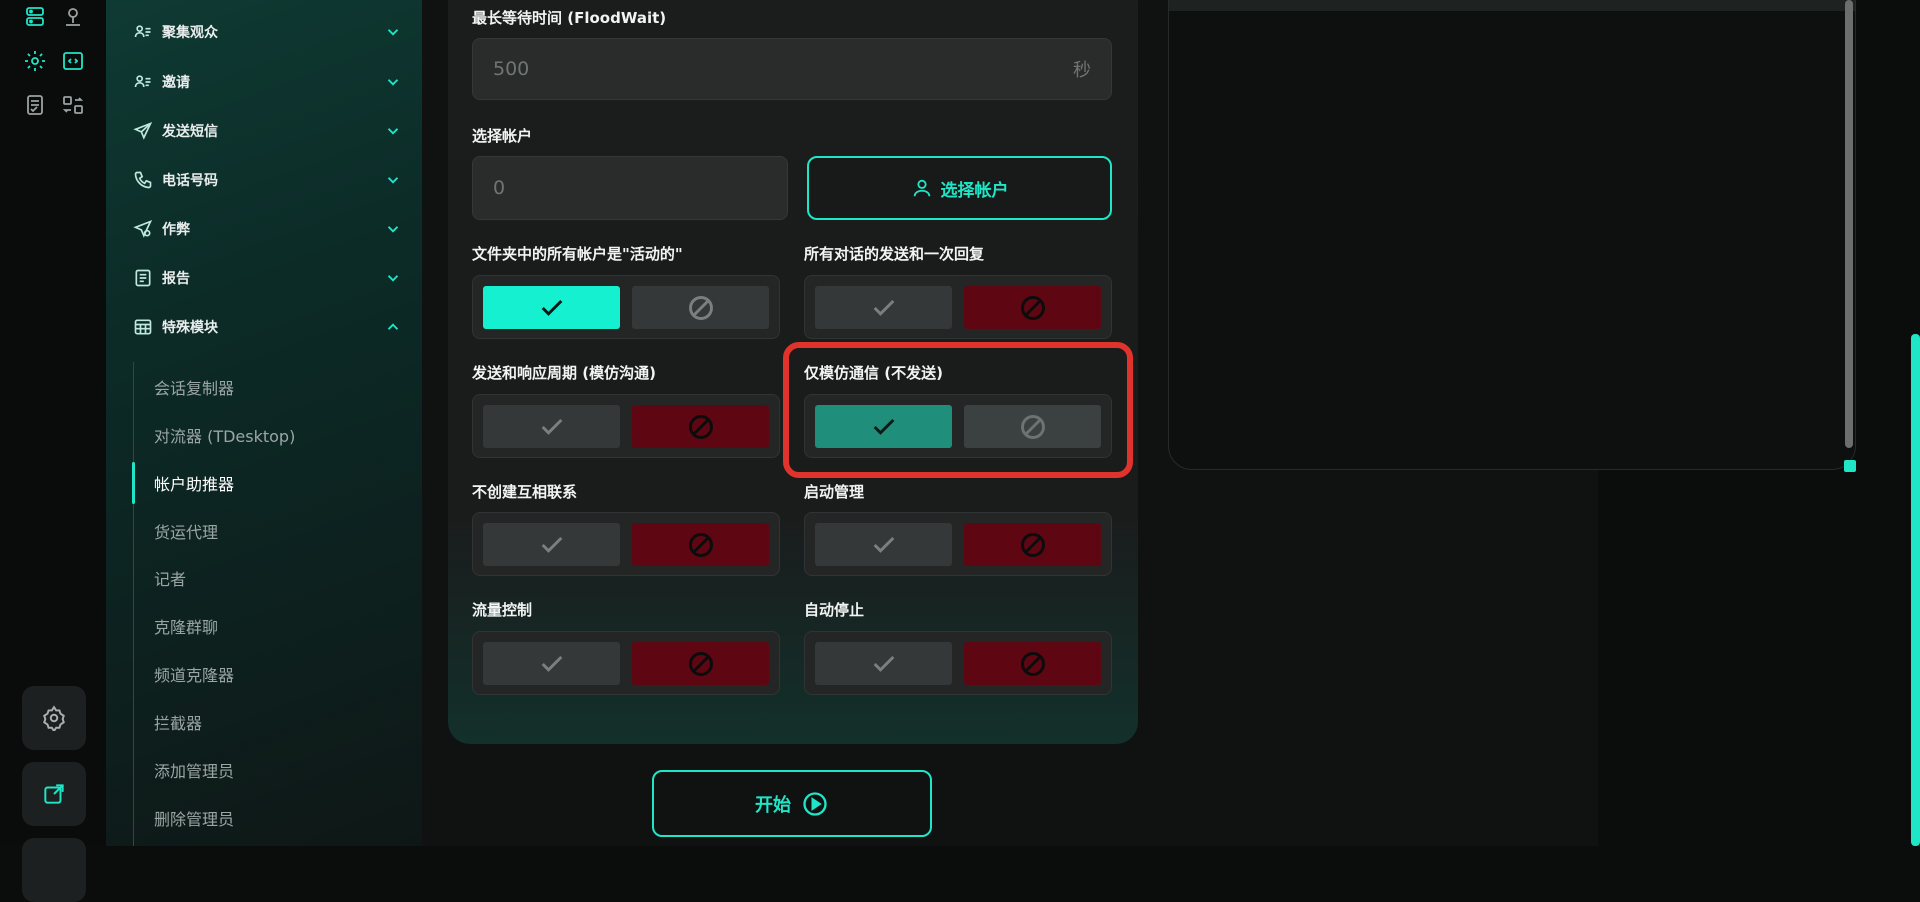  Describe the element at coordinates (190, 181) in the screenshot. I see `menu-label: 电话号码` at that location.